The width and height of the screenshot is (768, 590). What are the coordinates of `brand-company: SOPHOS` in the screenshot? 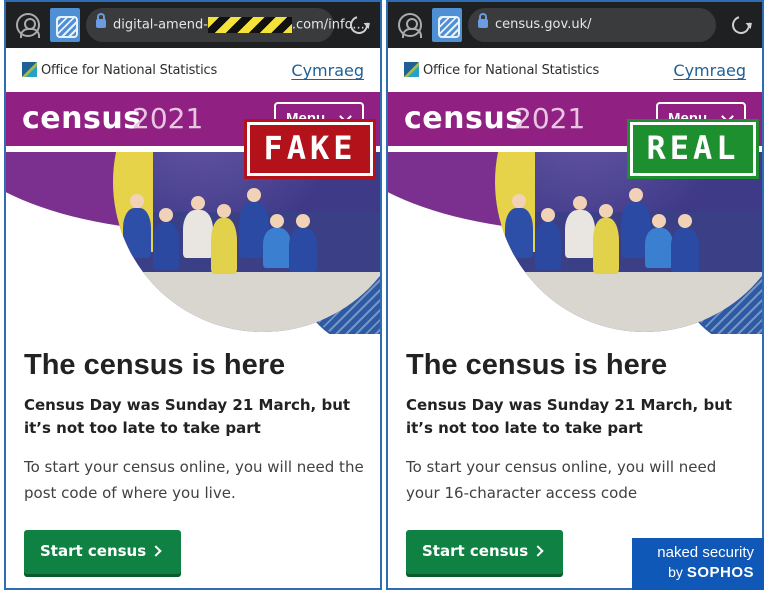 It's located at (720, 572).